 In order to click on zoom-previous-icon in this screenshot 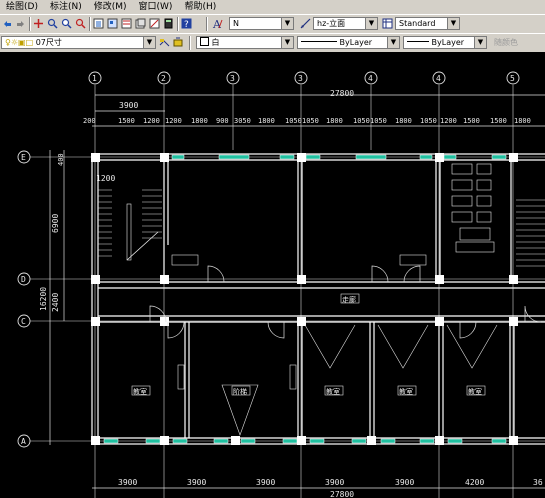, I will do `click(80, 23)`.